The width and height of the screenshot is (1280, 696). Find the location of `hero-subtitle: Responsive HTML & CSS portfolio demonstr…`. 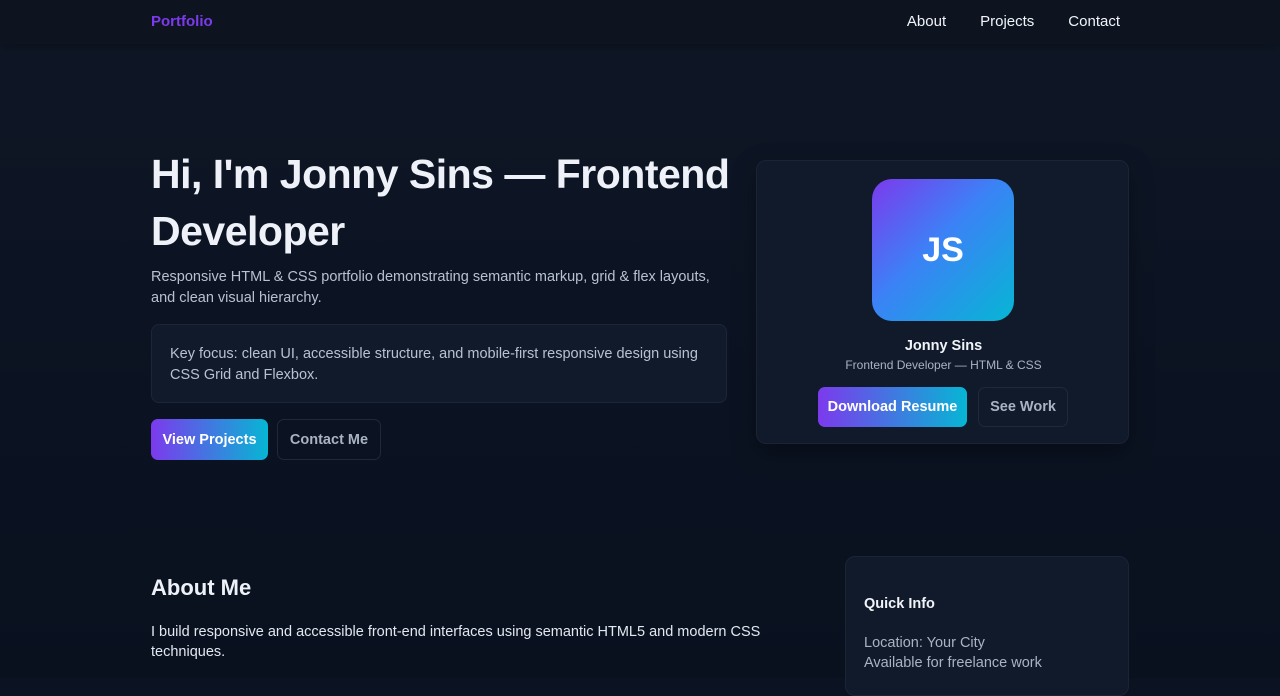

hero-subtitle: Responsive HTML & CSS portfolio demonstr… is located at coordinates (430, 287).